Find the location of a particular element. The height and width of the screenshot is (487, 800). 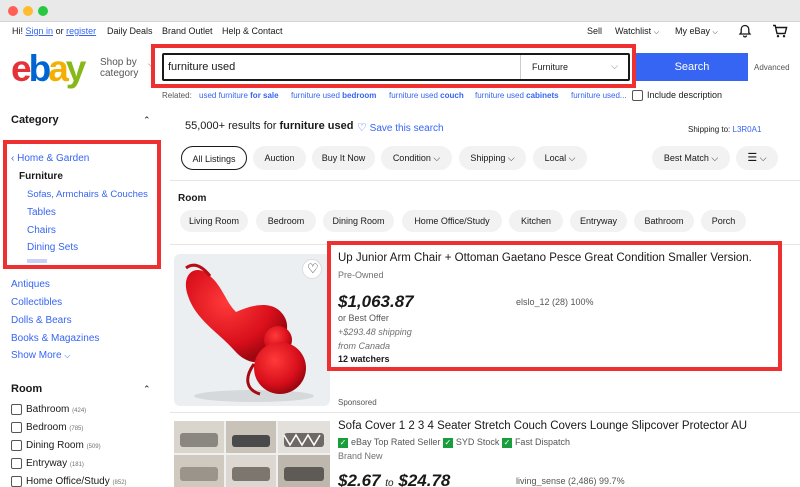

sell-link: Sell is located at coordinates (594, 31).